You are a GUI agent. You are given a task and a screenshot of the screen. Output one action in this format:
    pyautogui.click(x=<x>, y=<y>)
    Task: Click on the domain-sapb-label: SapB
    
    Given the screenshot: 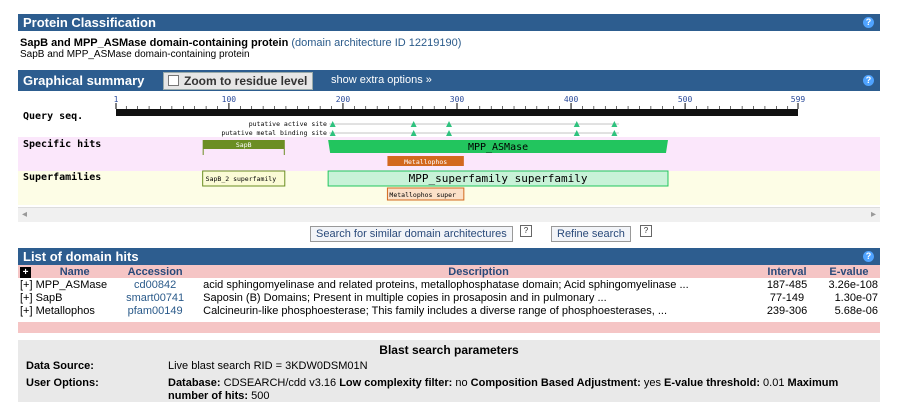 What is the action you would take?
    pyautogui.click(x=244, y=145)
    